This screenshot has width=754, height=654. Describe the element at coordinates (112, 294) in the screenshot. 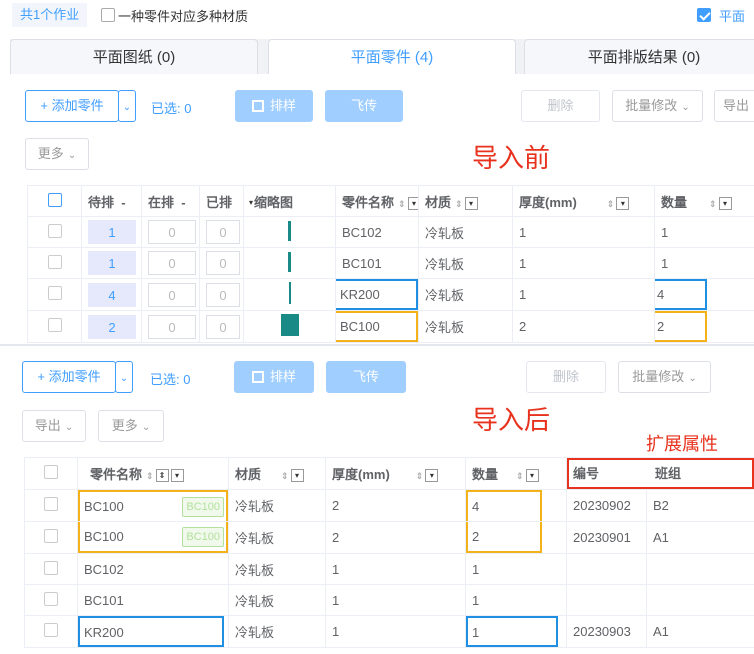

I see `pending-count: 4` at that location.